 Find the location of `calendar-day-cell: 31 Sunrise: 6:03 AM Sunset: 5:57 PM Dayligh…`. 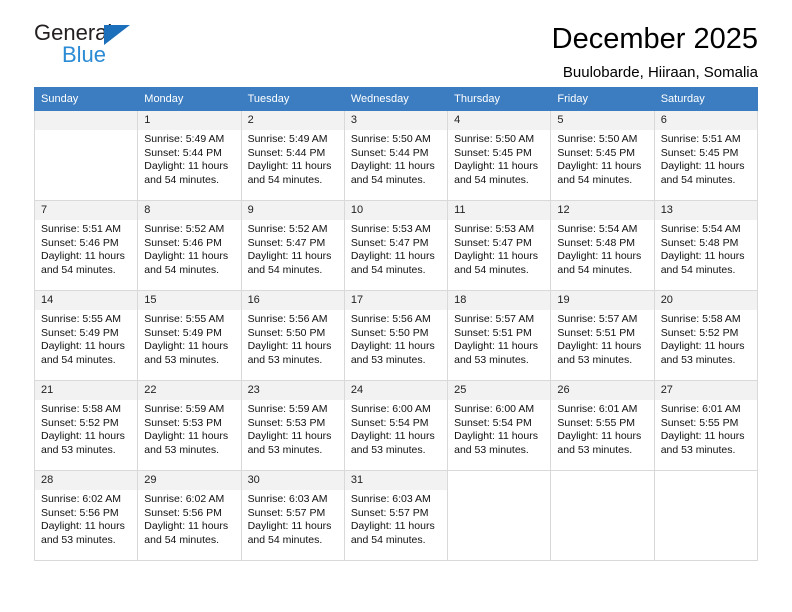

calendar-day-cell: 31 Sunrise: 6:03 AM Sunset: 5:57 PM Dayligh… is located at coordinates (396, 515).